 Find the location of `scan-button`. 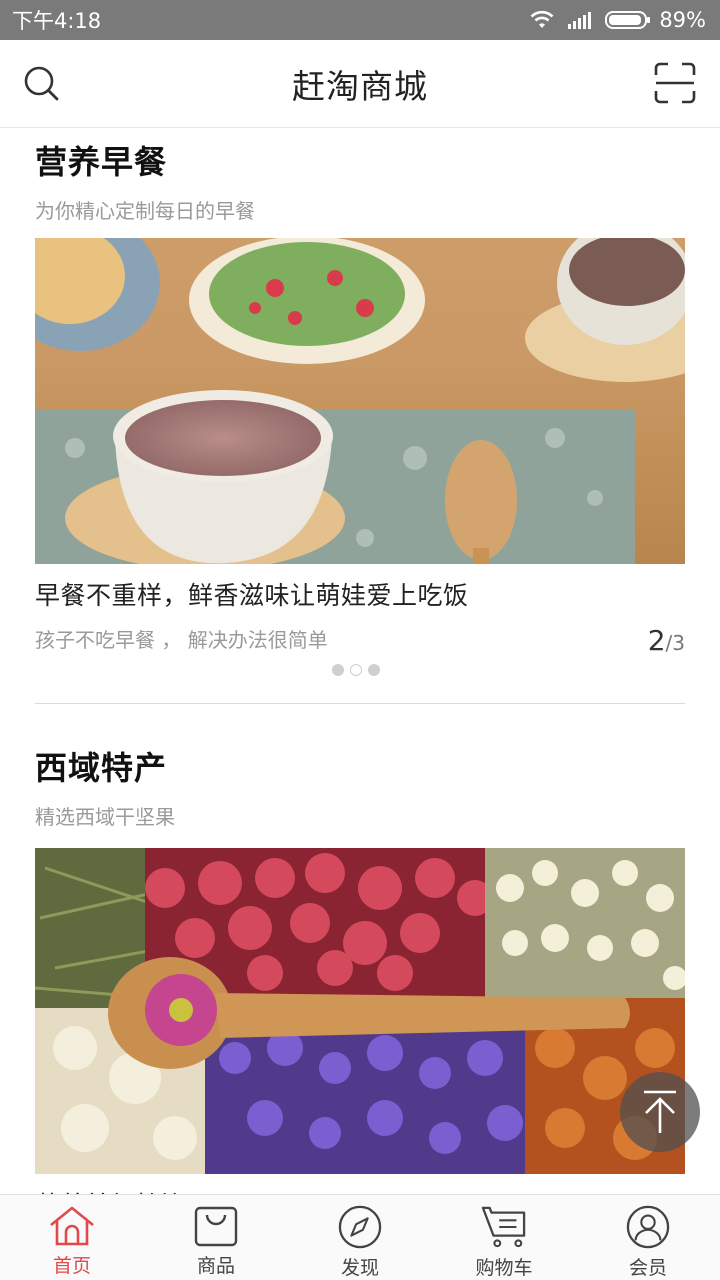

scan-button is located at coordinates (675, 83).